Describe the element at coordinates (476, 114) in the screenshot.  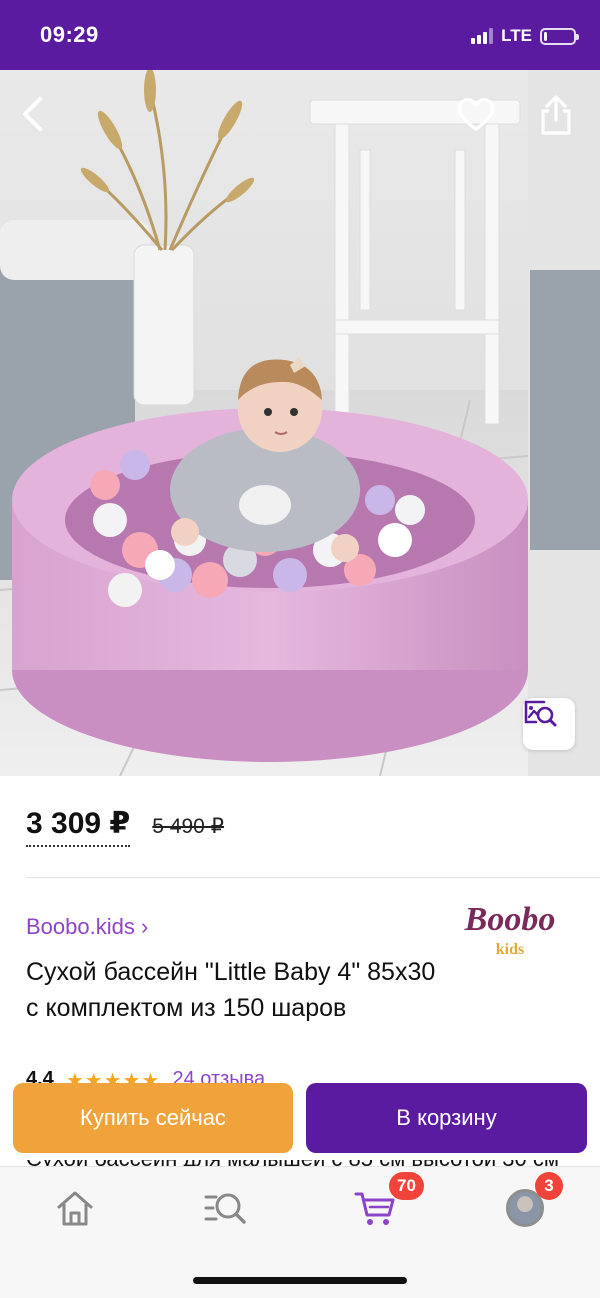
I see `heart-icon` at that location.